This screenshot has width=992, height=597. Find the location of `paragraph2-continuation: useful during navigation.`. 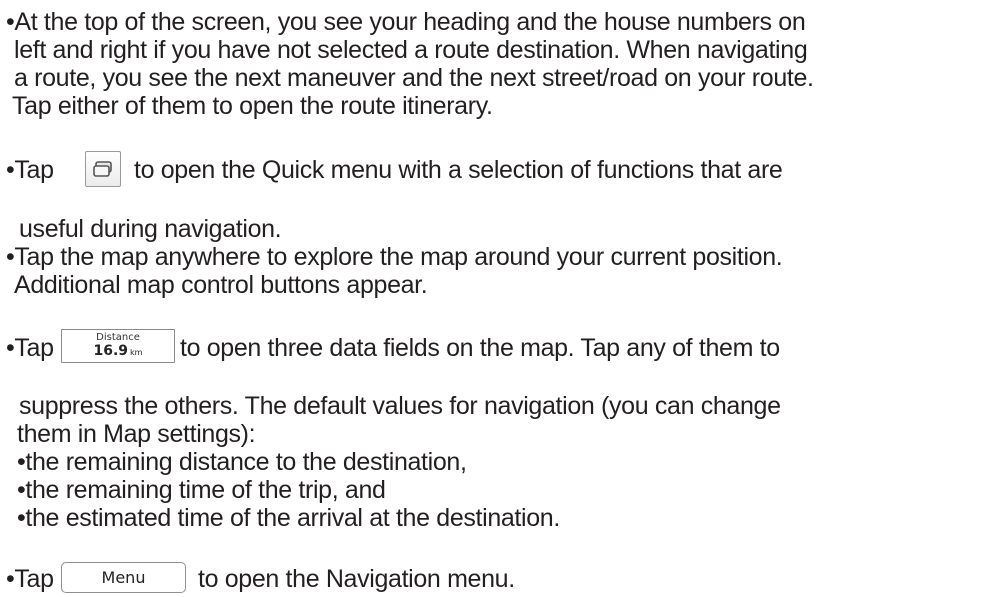

paragraph2-continuation: useful during navigation. is located at coordinates (150, 229).